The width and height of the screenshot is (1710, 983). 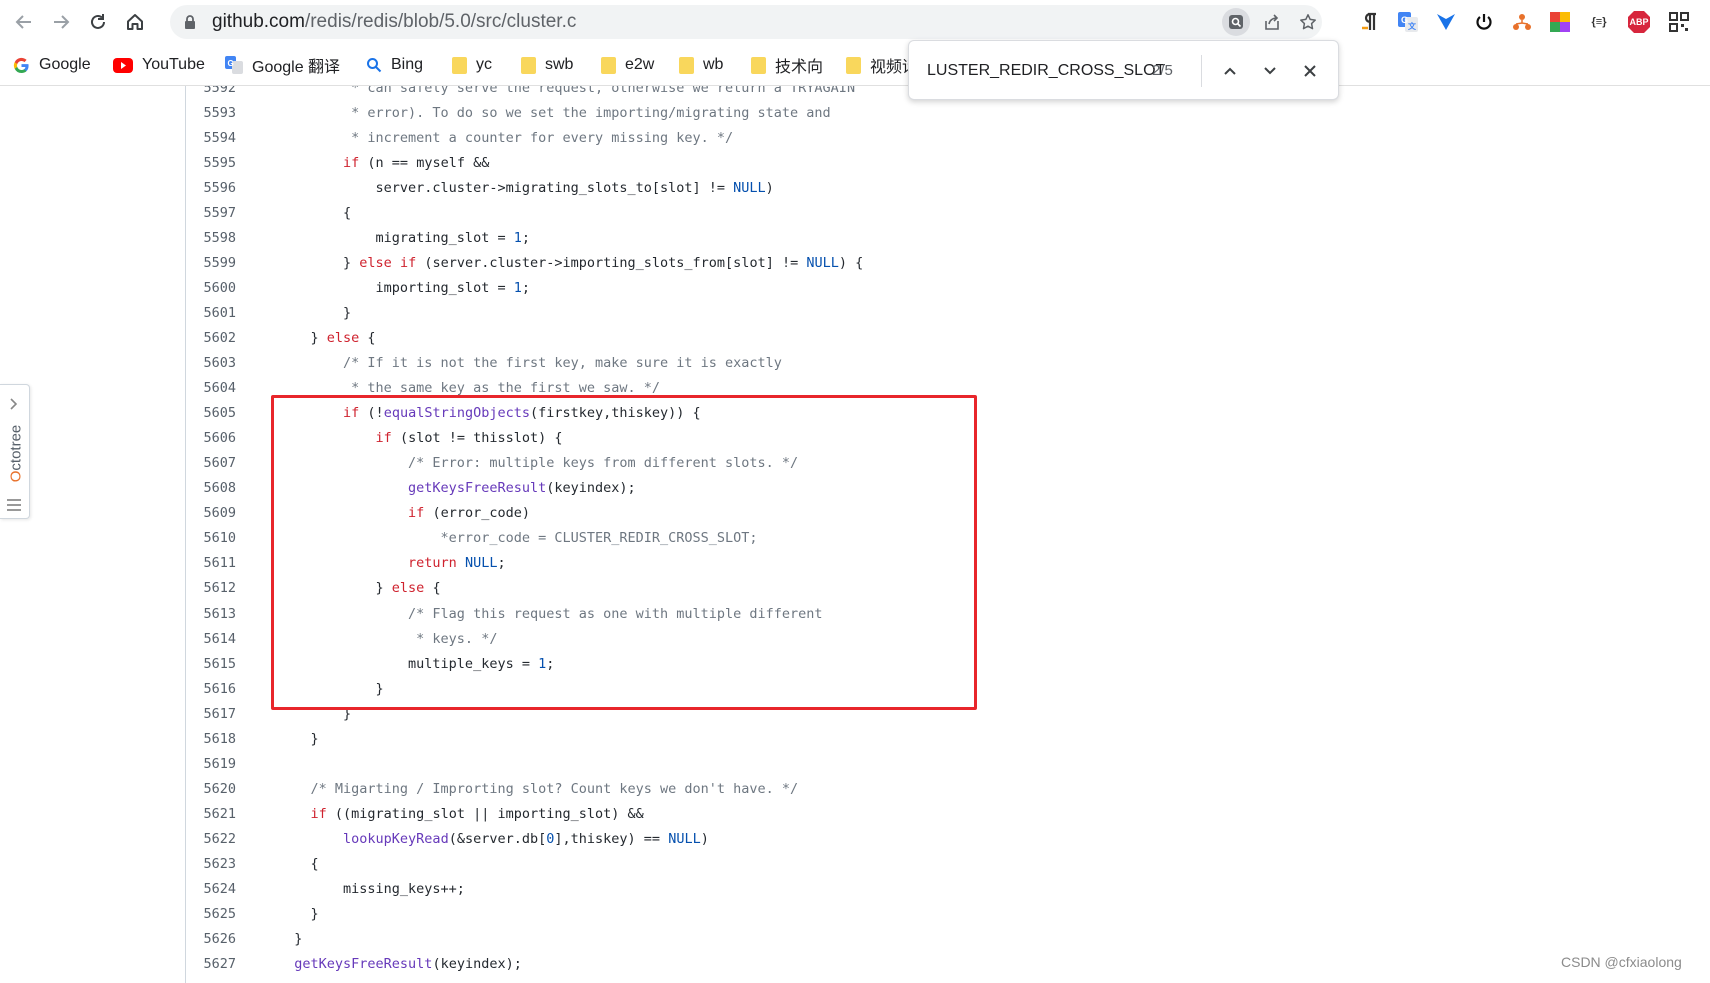 What do you see at coordinates (211, 764) in the screenshot?
I see `line-number: 5619` at bounding box center [211, 764].